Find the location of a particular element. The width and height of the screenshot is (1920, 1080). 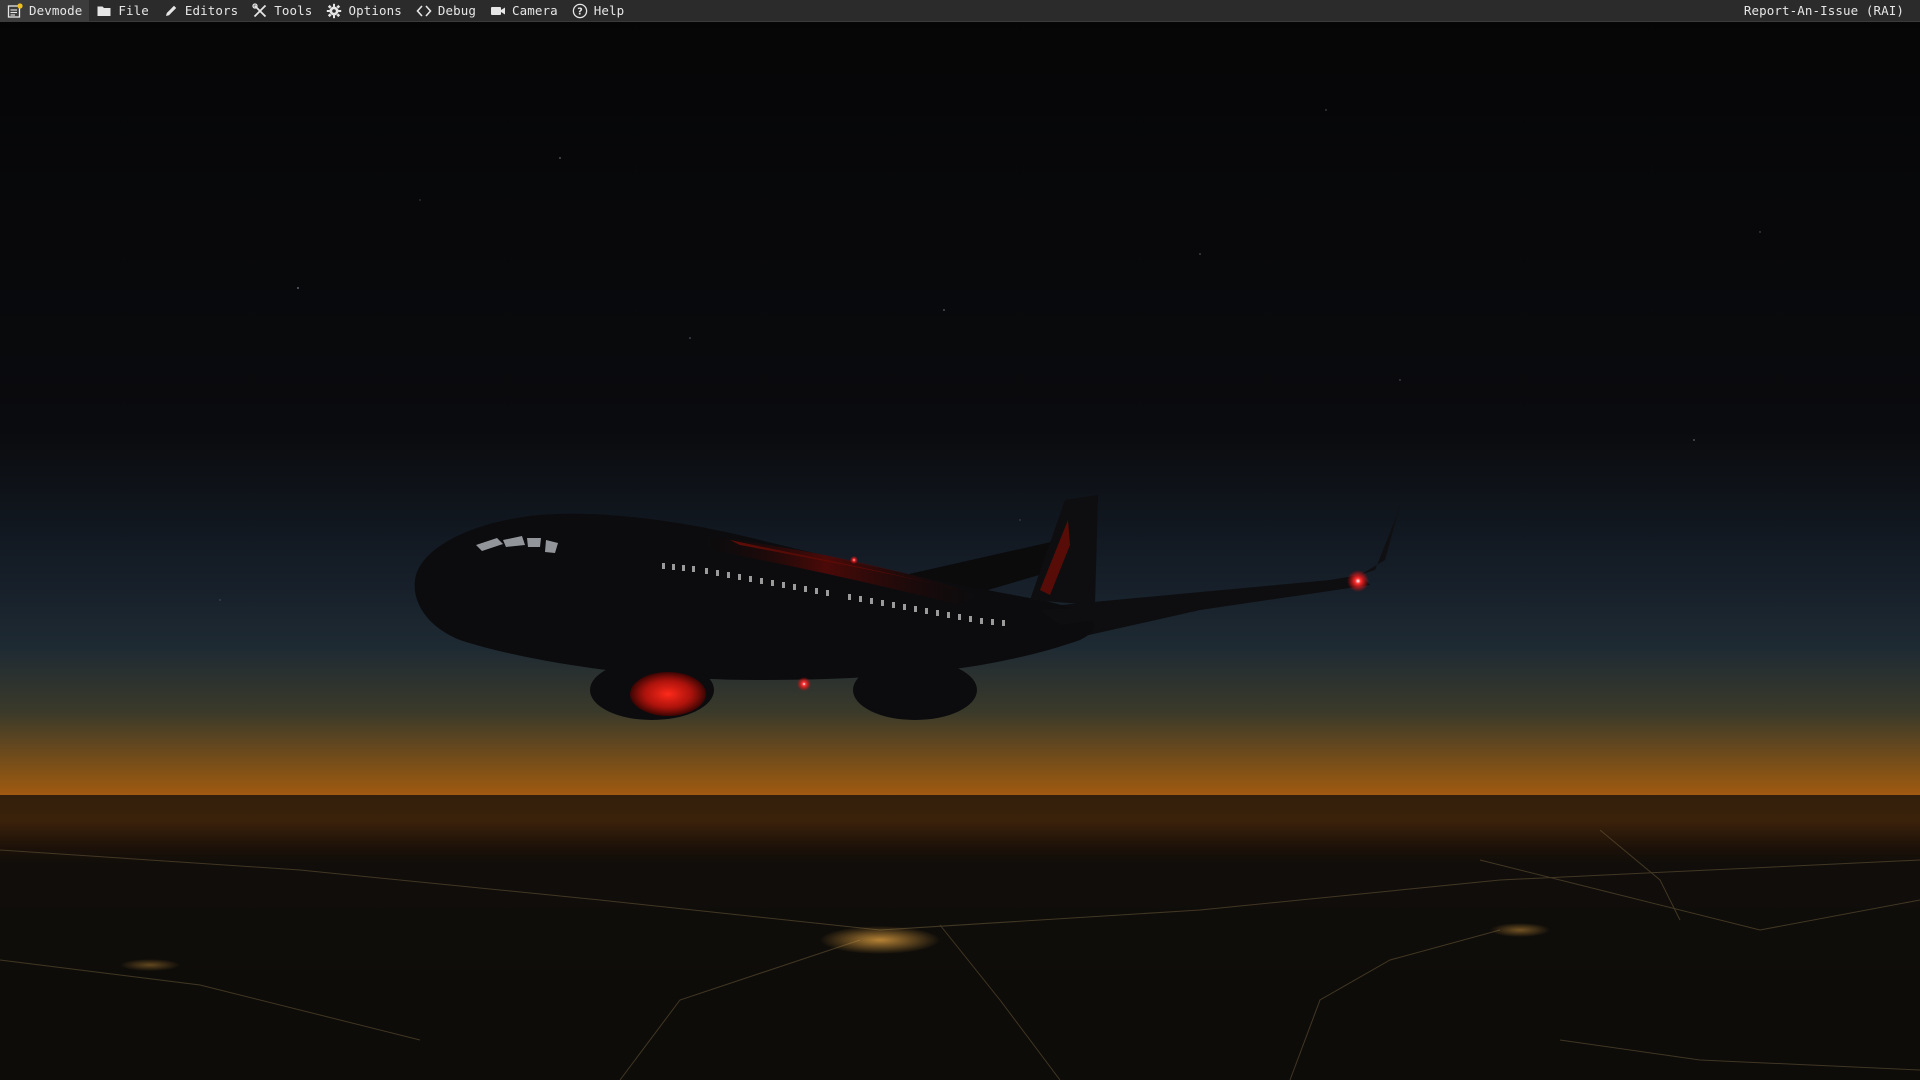

tools-icon is located at coordinates (260, 10).